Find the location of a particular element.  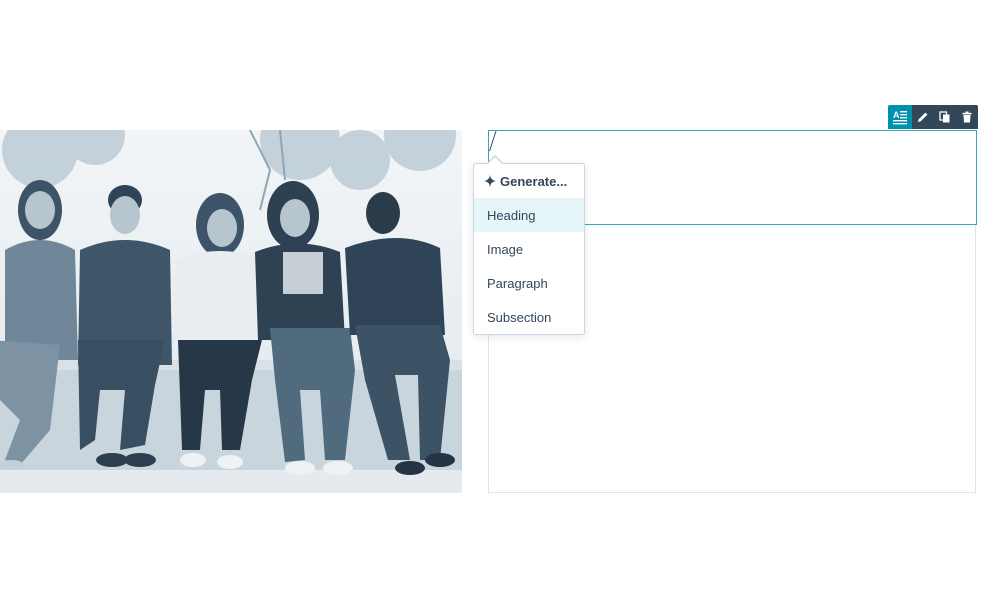

menu-item-heading: Heading is located at coordinates (529, 215).